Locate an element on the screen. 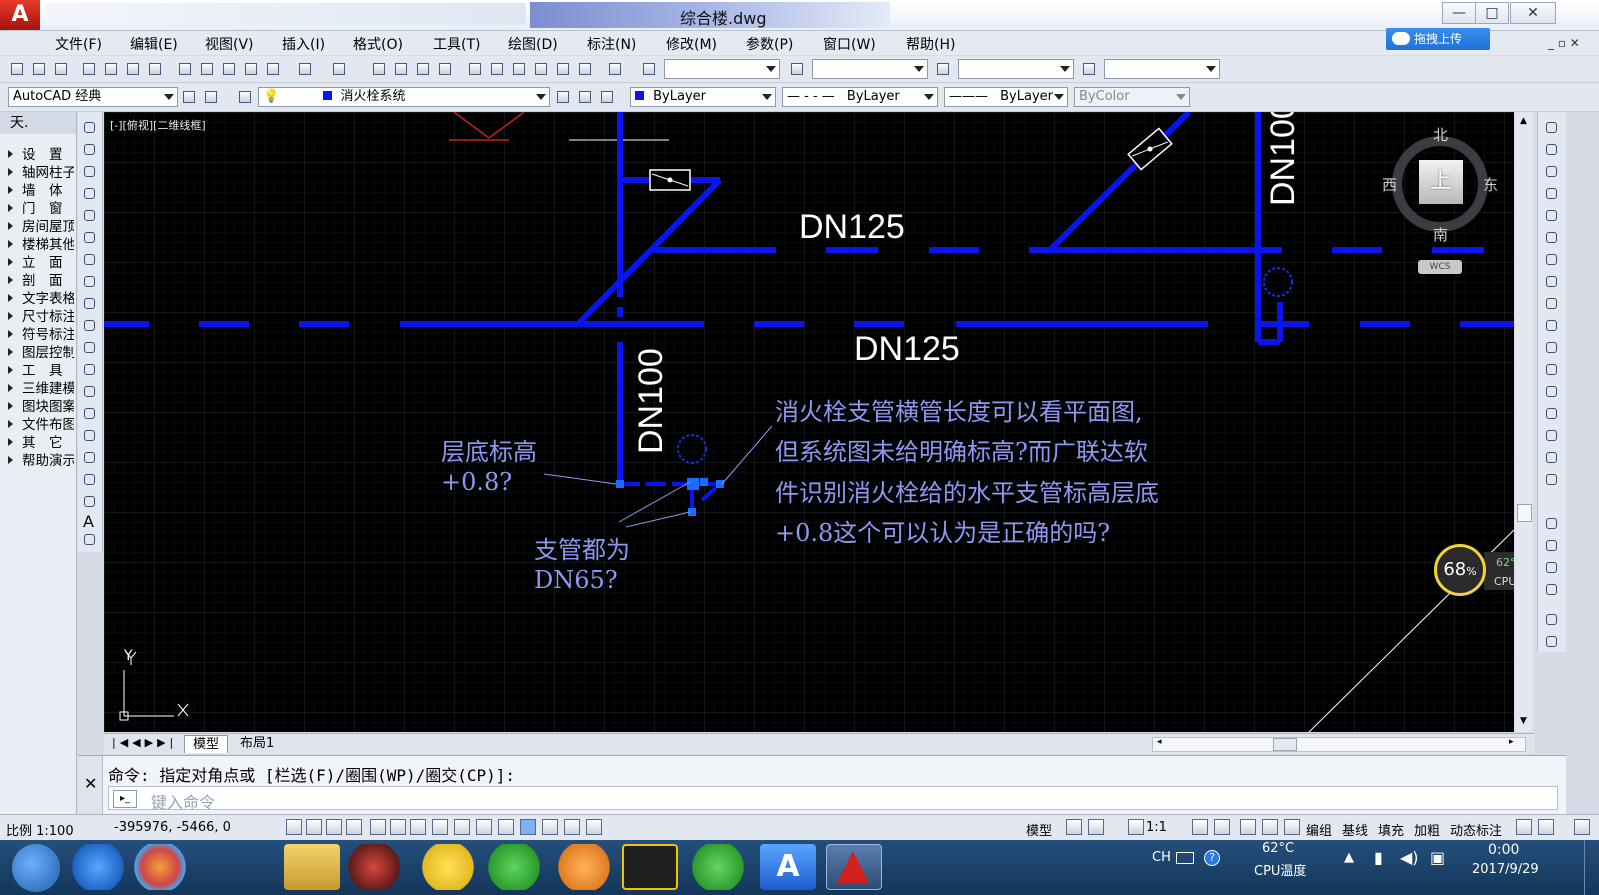 Image resolution: width=1599 pixels, height=895 pixels. layer-select: 💡 消火栓系统 is located at coordinates (404, 97).